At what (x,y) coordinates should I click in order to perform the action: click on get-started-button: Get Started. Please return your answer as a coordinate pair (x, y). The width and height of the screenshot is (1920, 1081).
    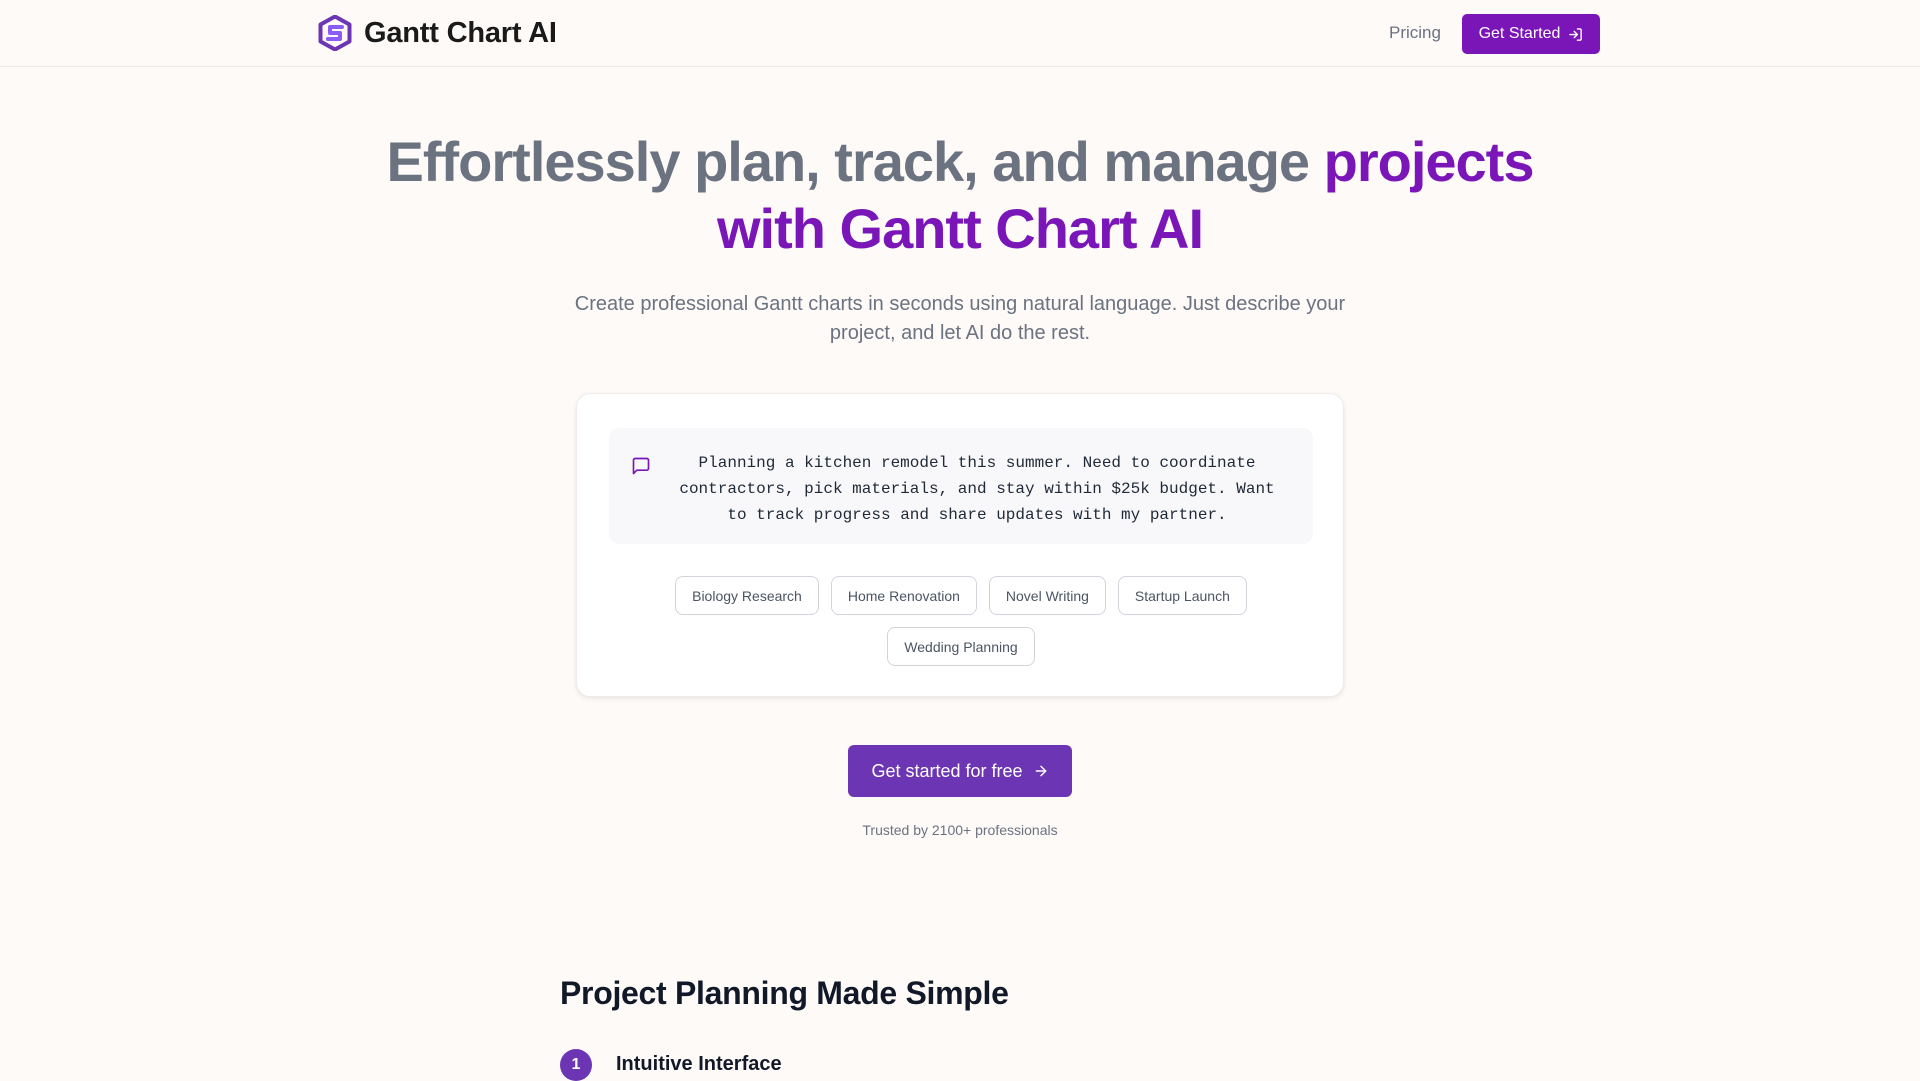
    Looking at the image, I should click on (1531, 34).